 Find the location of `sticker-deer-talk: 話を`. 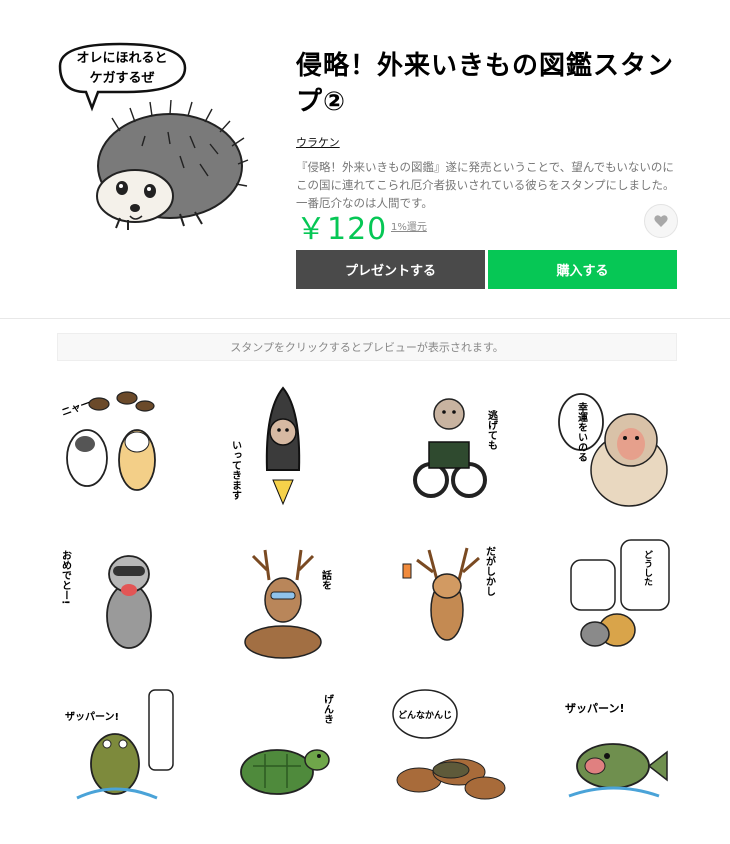

sticker-deer-talk: 話を is located at coordinates (283, 595).